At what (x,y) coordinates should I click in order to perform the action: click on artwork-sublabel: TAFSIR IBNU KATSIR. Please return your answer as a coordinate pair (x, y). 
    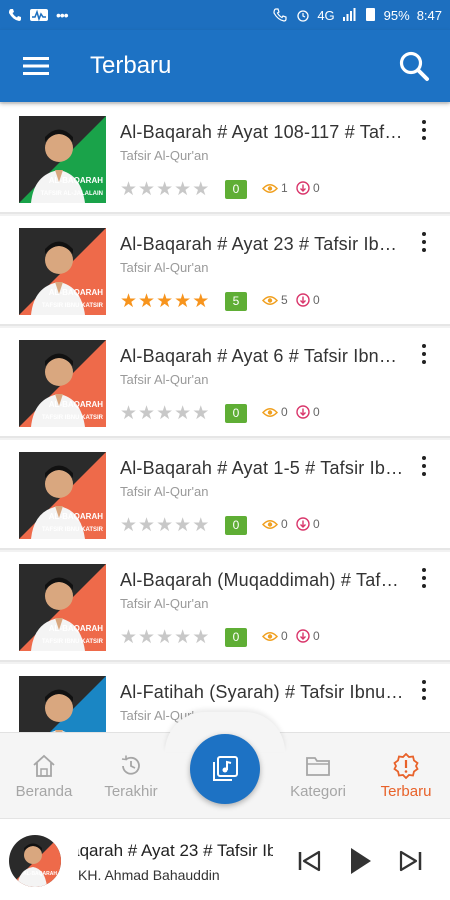
    Looking at the image, I should click on (72, 530).